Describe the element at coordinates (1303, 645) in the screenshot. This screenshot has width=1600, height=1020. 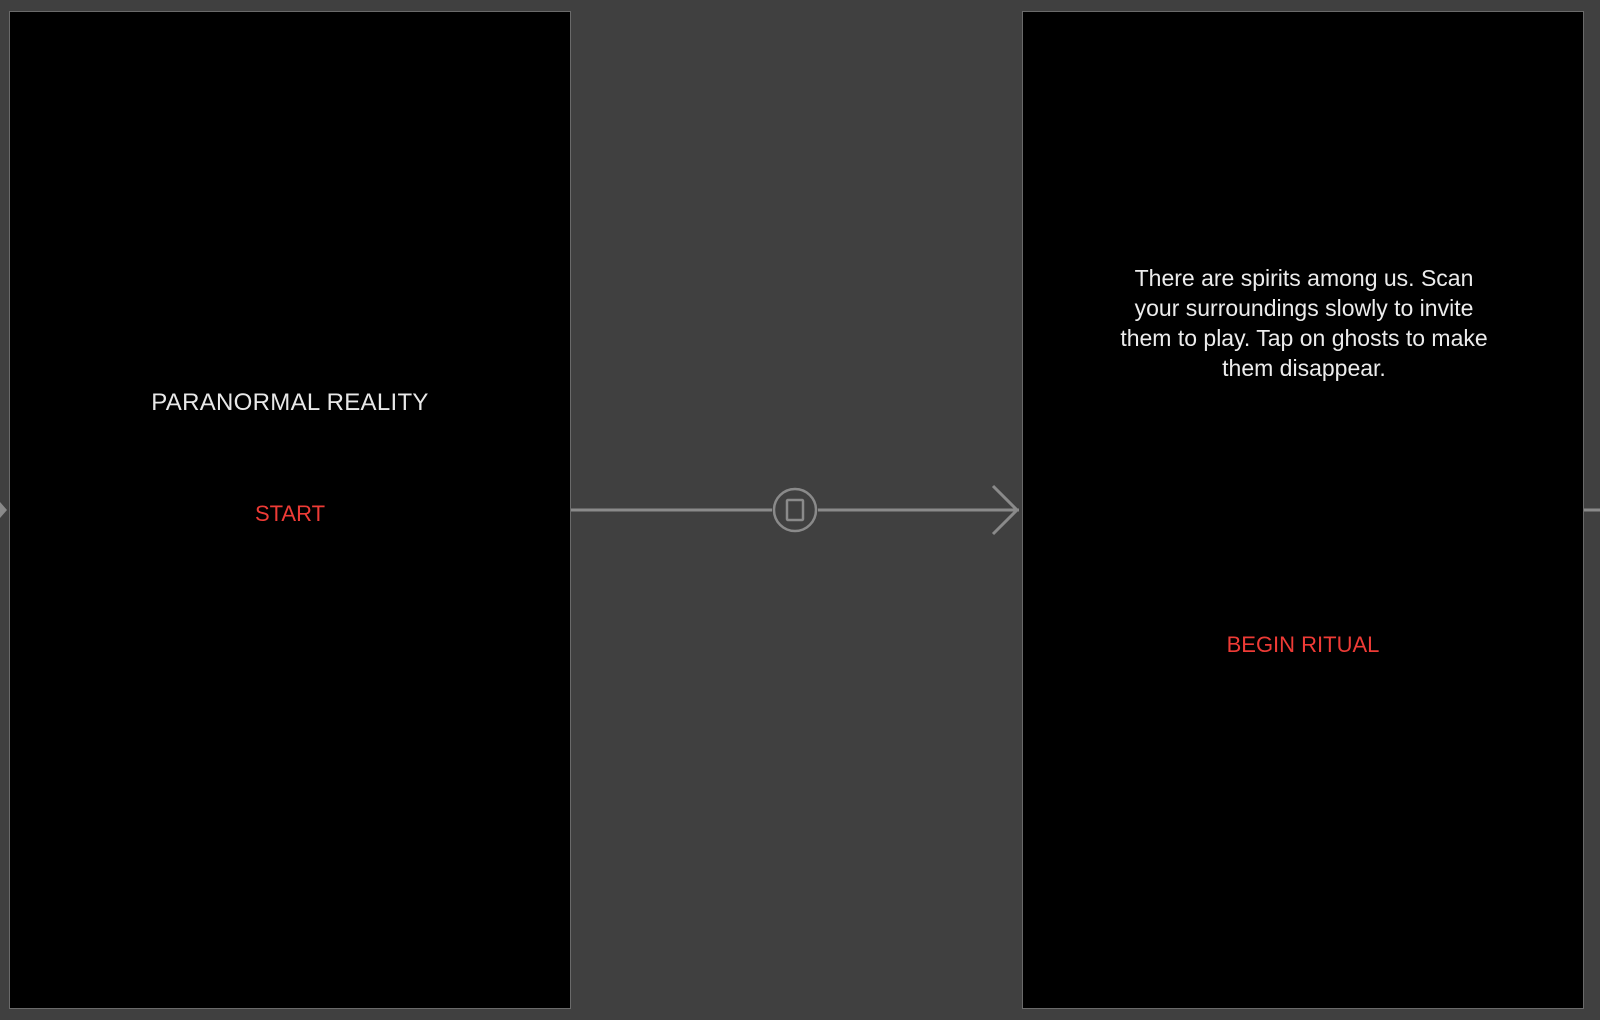
I see `begin-ritual-button: BEGIN RITUAL` at that location.